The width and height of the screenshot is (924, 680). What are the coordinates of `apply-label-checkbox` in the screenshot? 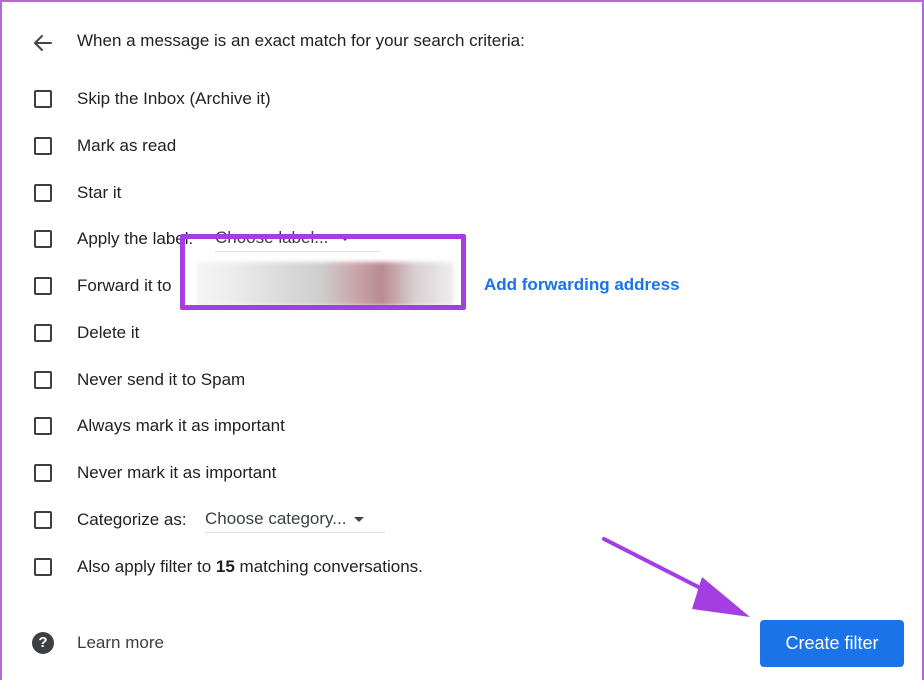 It's located at (43, 239).